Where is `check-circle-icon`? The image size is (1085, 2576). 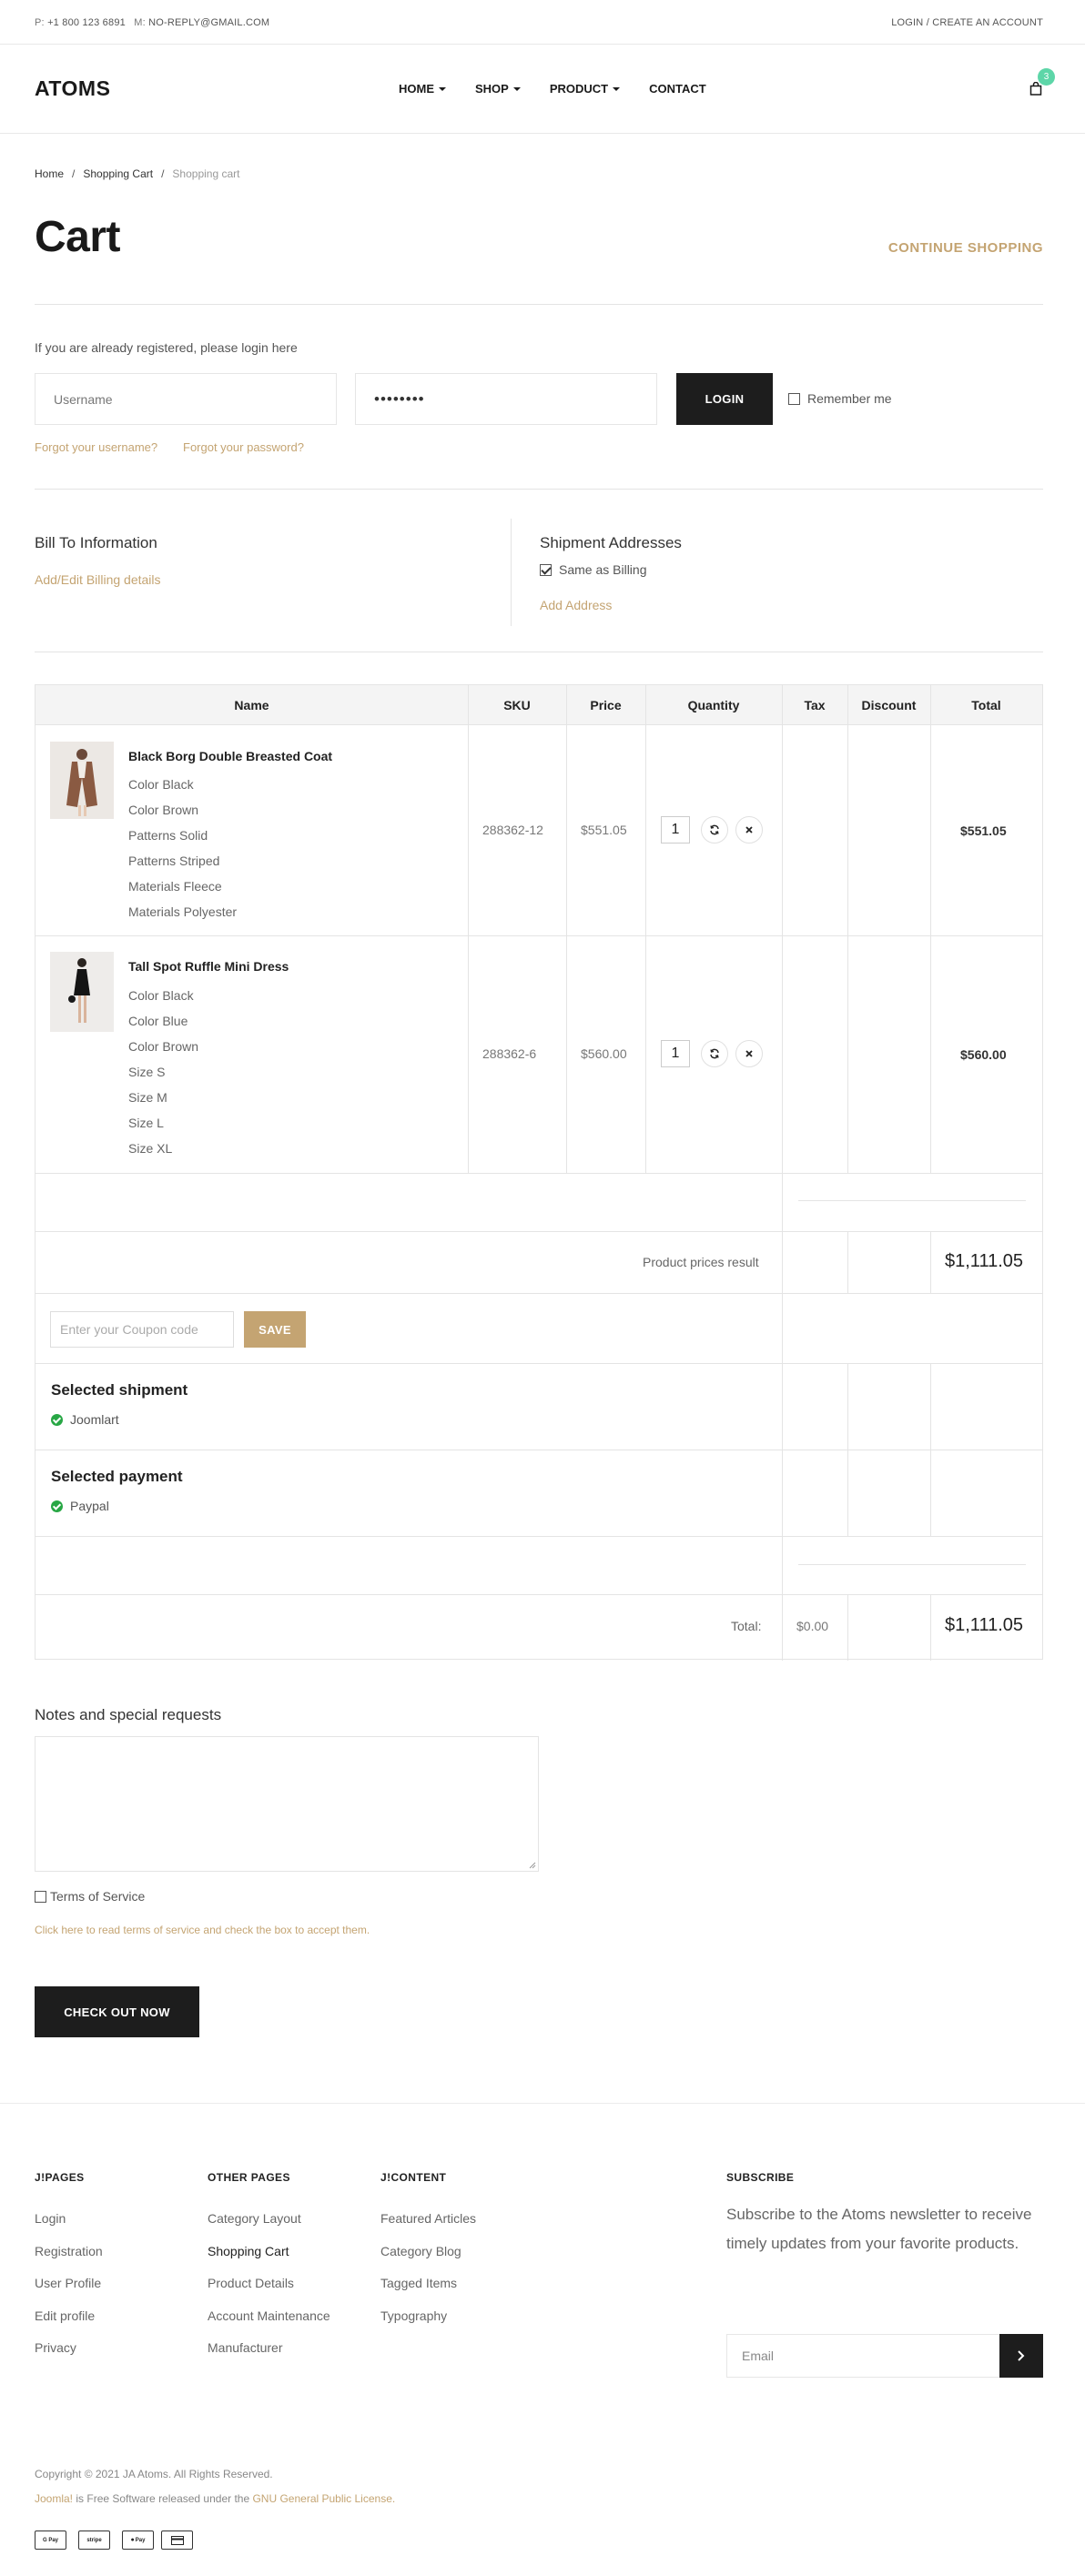 check-circle-icon is located at coordinates (57, 1506).